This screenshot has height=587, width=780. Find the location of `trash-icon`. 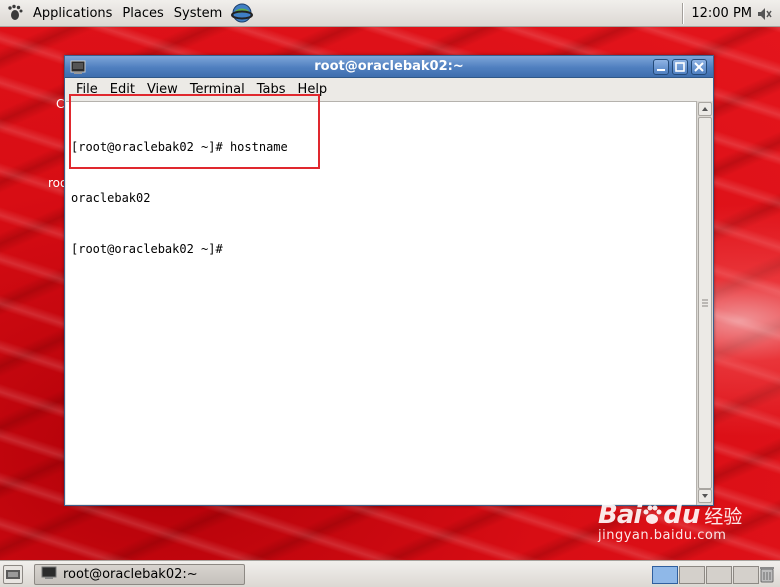

trash-icon is located at coordinates (767, 575).